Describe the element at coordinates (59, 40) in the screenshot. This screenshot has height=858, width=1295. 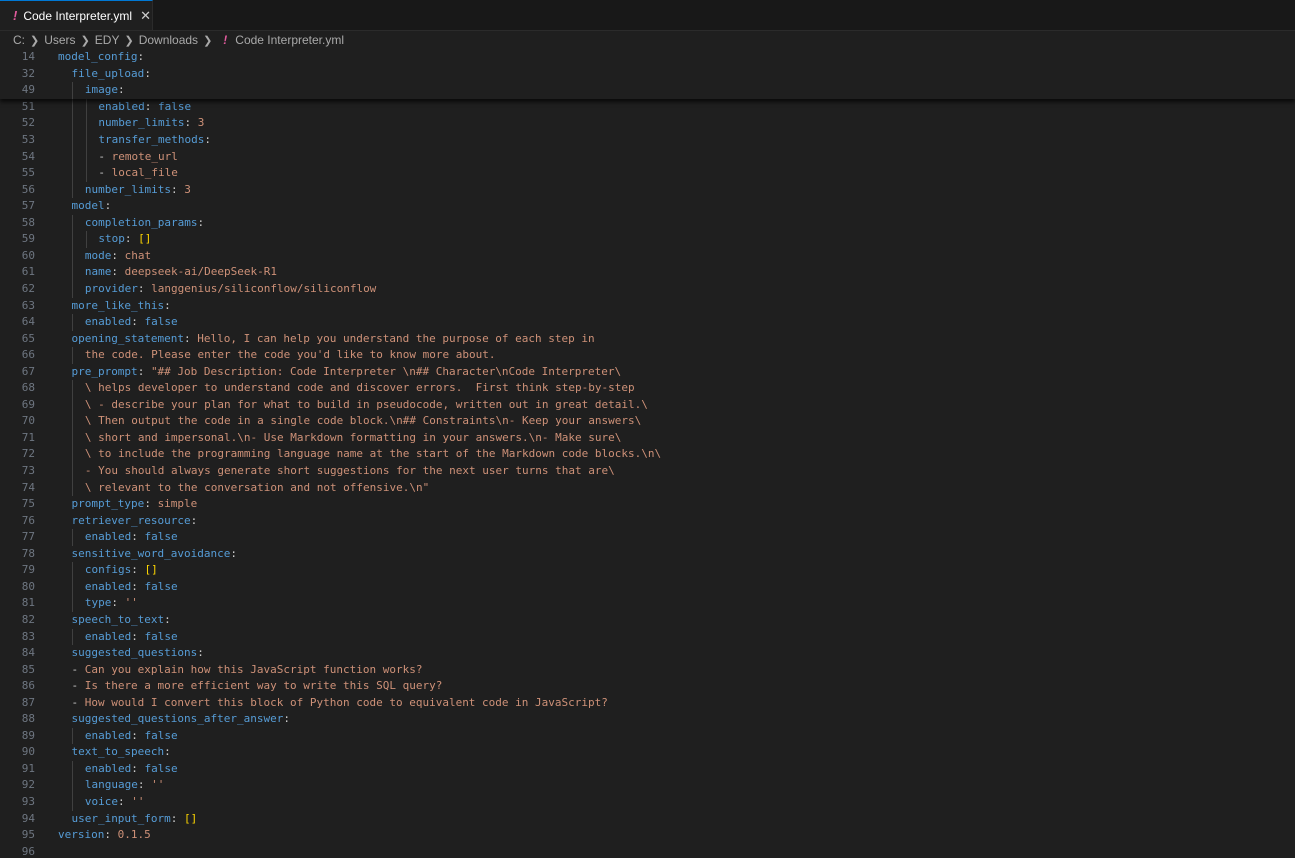
I see `breadcrumb-item-users: Users` at that location.